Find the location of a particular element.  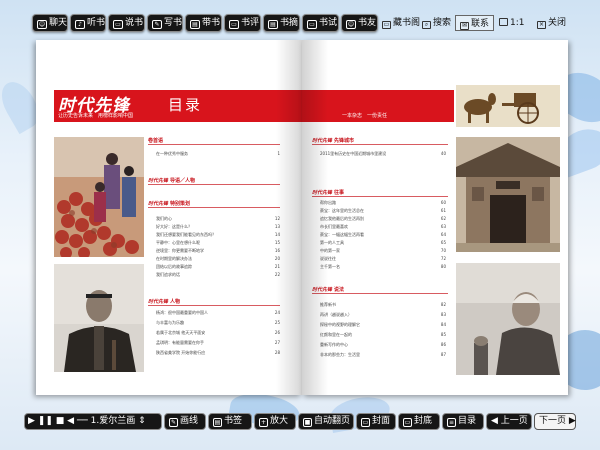

toc-page-number: 80 is located at coordinates (443, 266).